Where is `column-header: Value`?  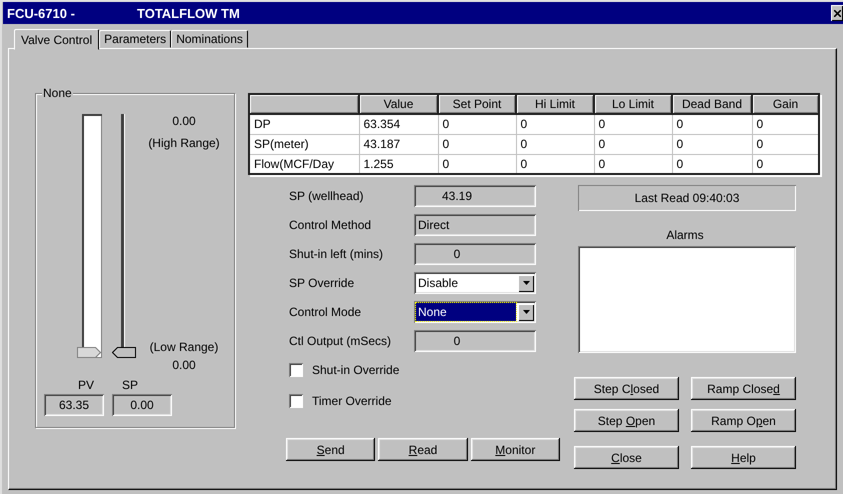 column-header: Value is located at coordinates (398, 104).